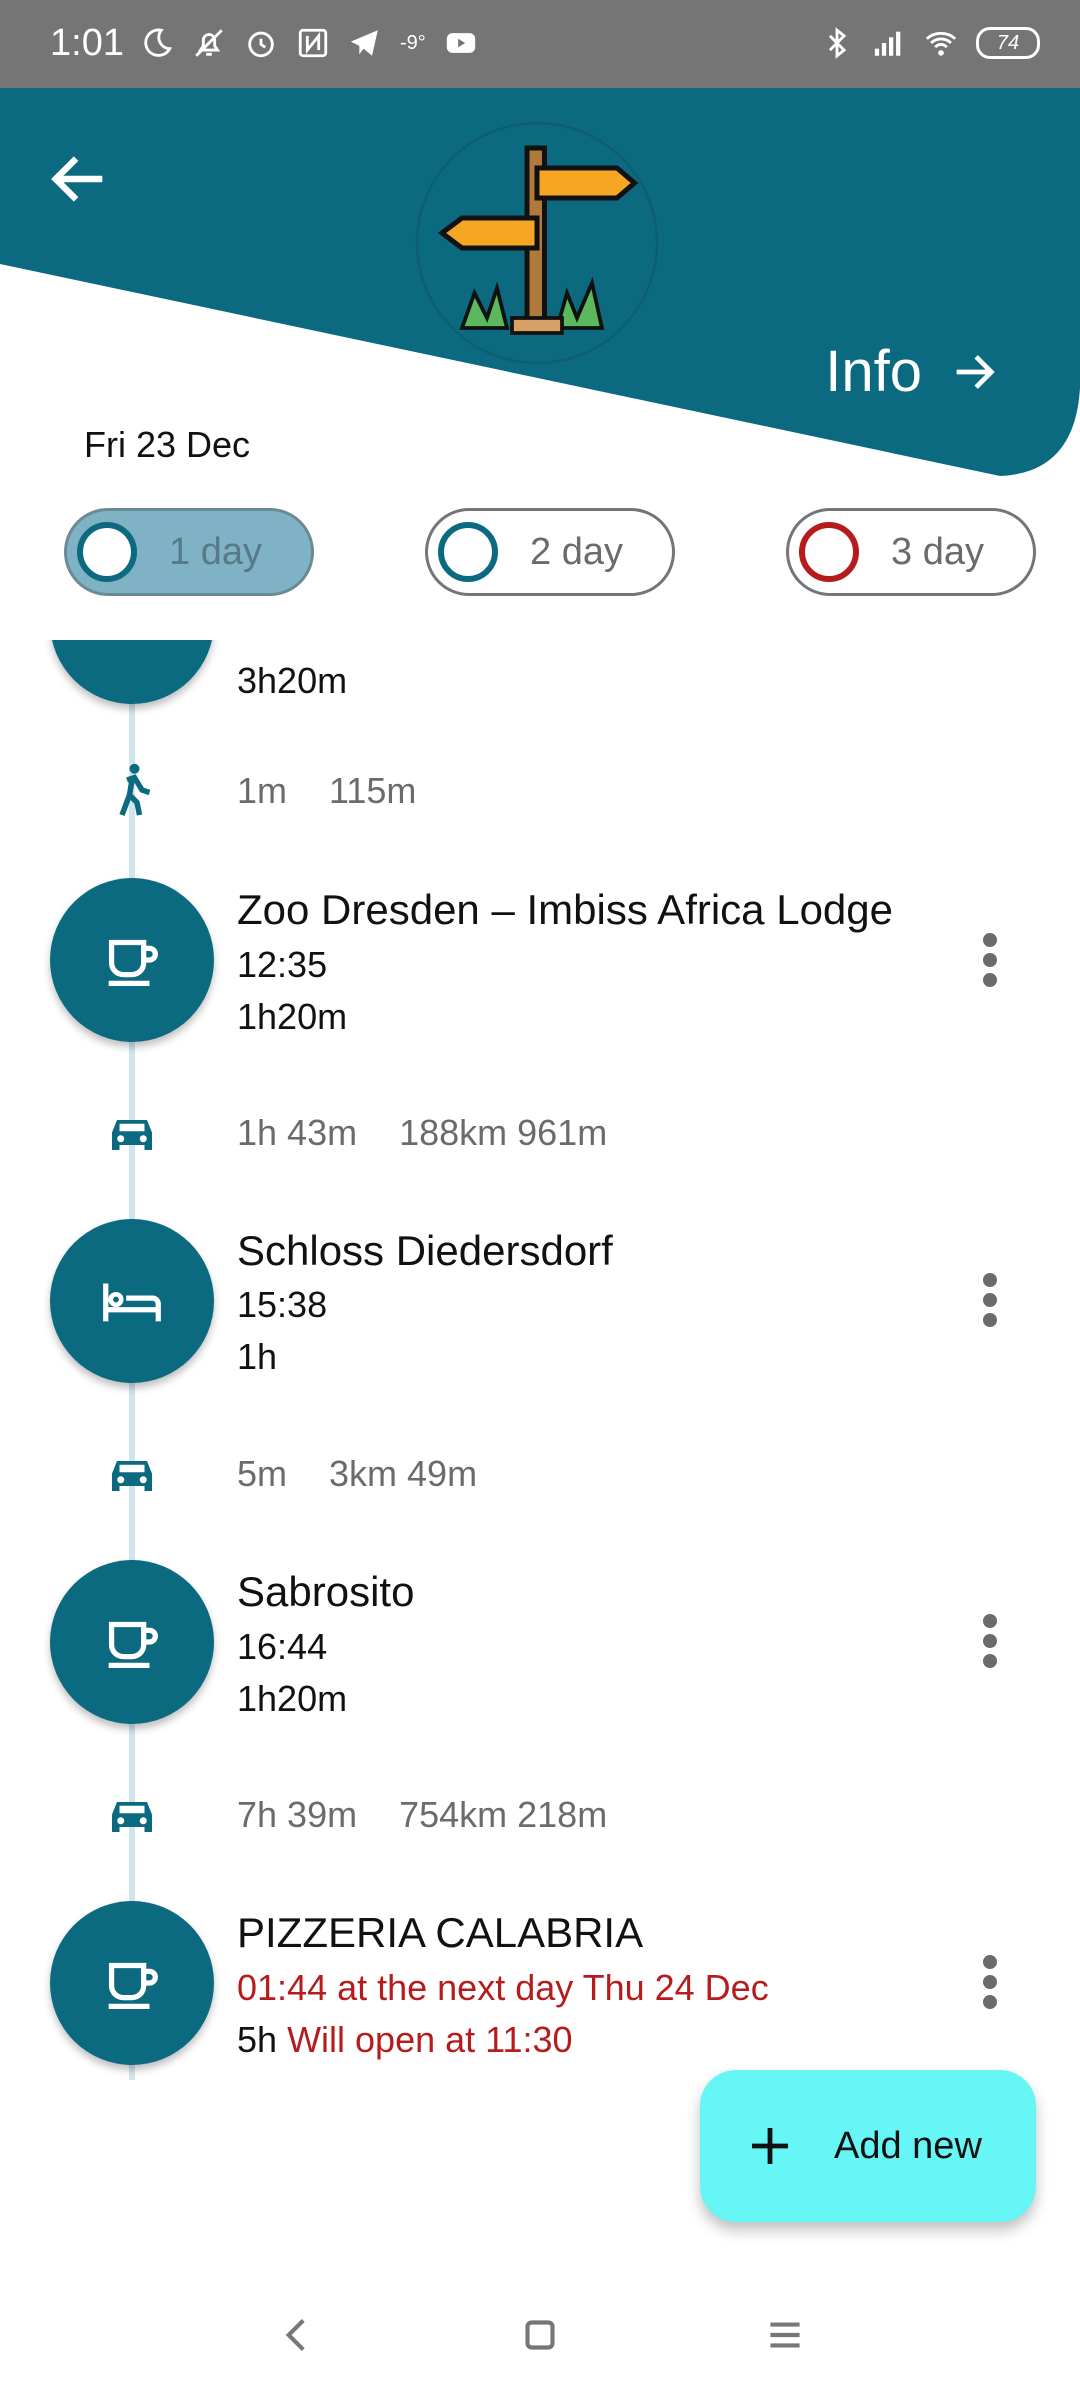 This screenshot has width=1080, height=2400. Describe the element at coordinates (503, 1132) in the screenshot. I see `segment-distance: 188km 961m` at that location.